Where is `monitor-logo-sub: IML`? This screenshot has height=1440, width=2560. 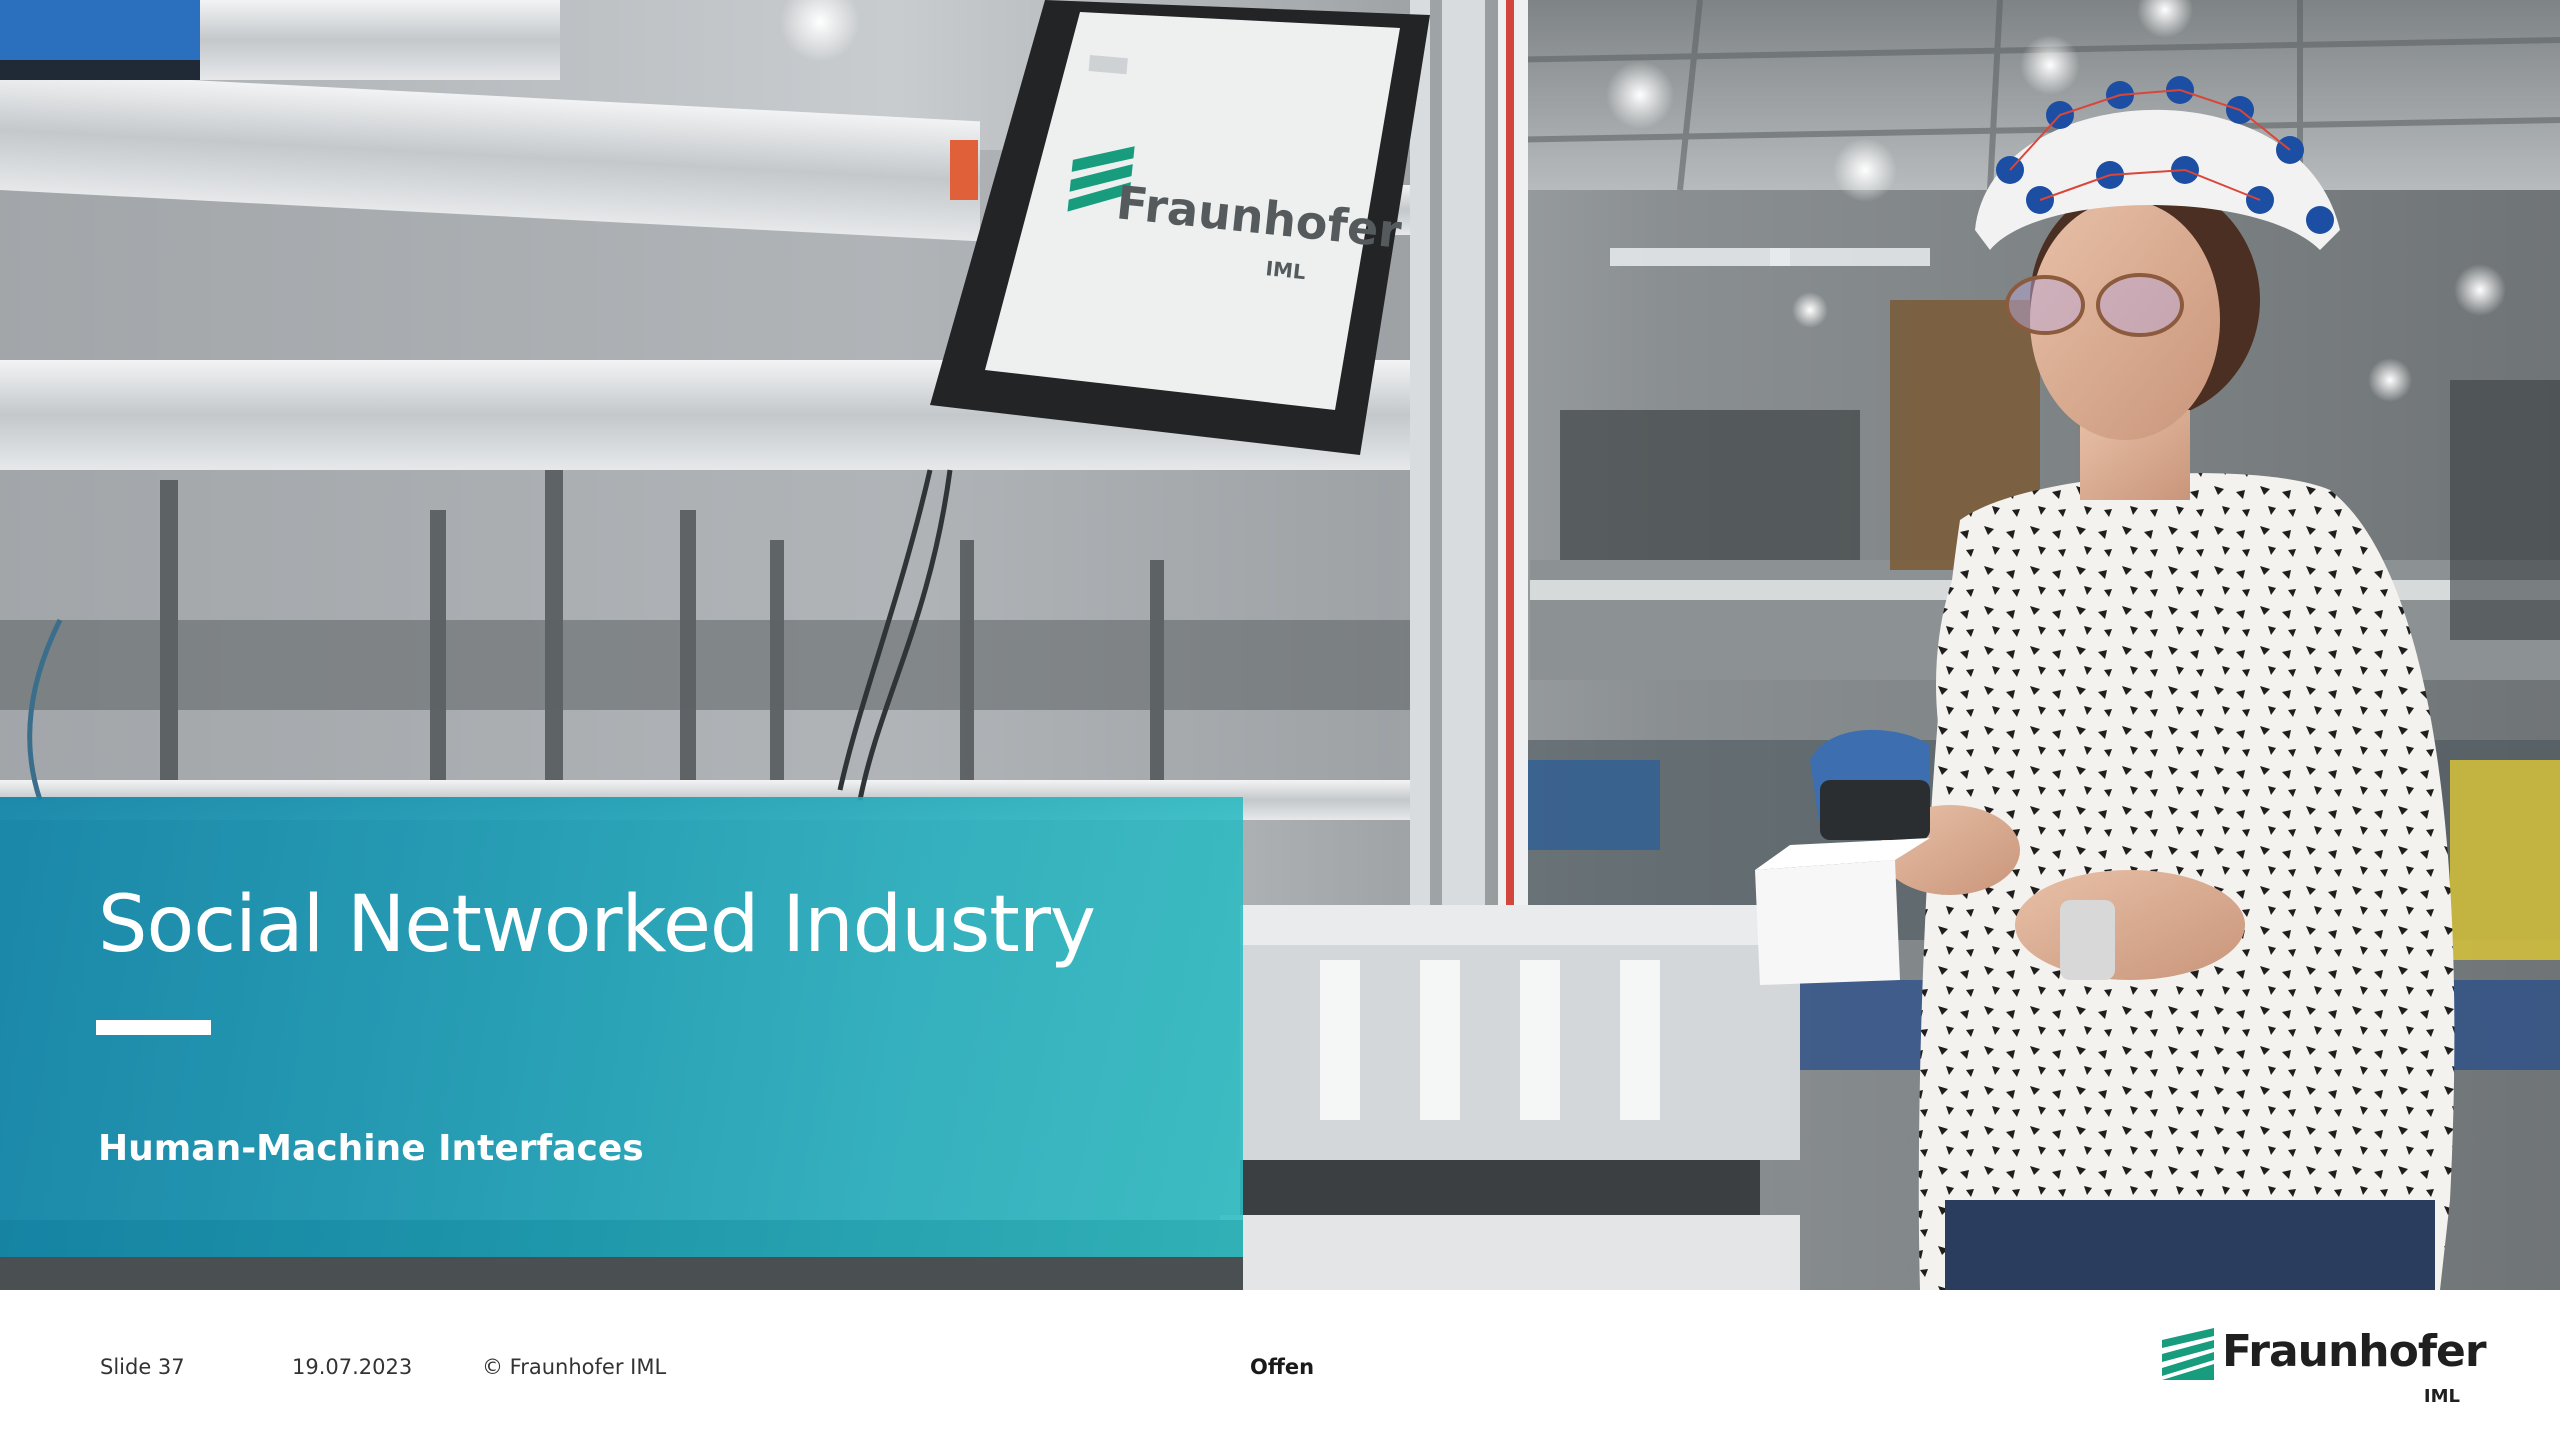 monitor-logo-sub: IML is located at coordinates (1285, 270).